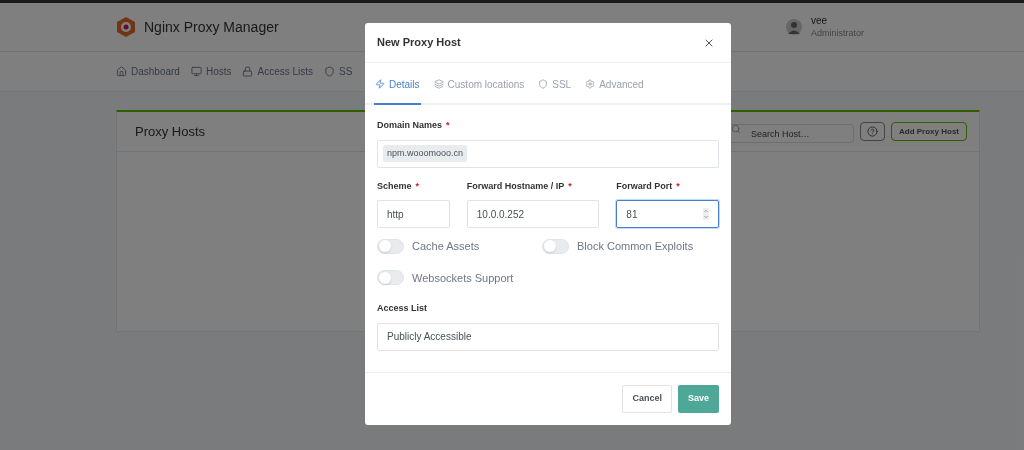  Describe the element at coordinates (425, 153) in the screenshot. I see `domain-tag: npm.wooomooo.cn` at that location.